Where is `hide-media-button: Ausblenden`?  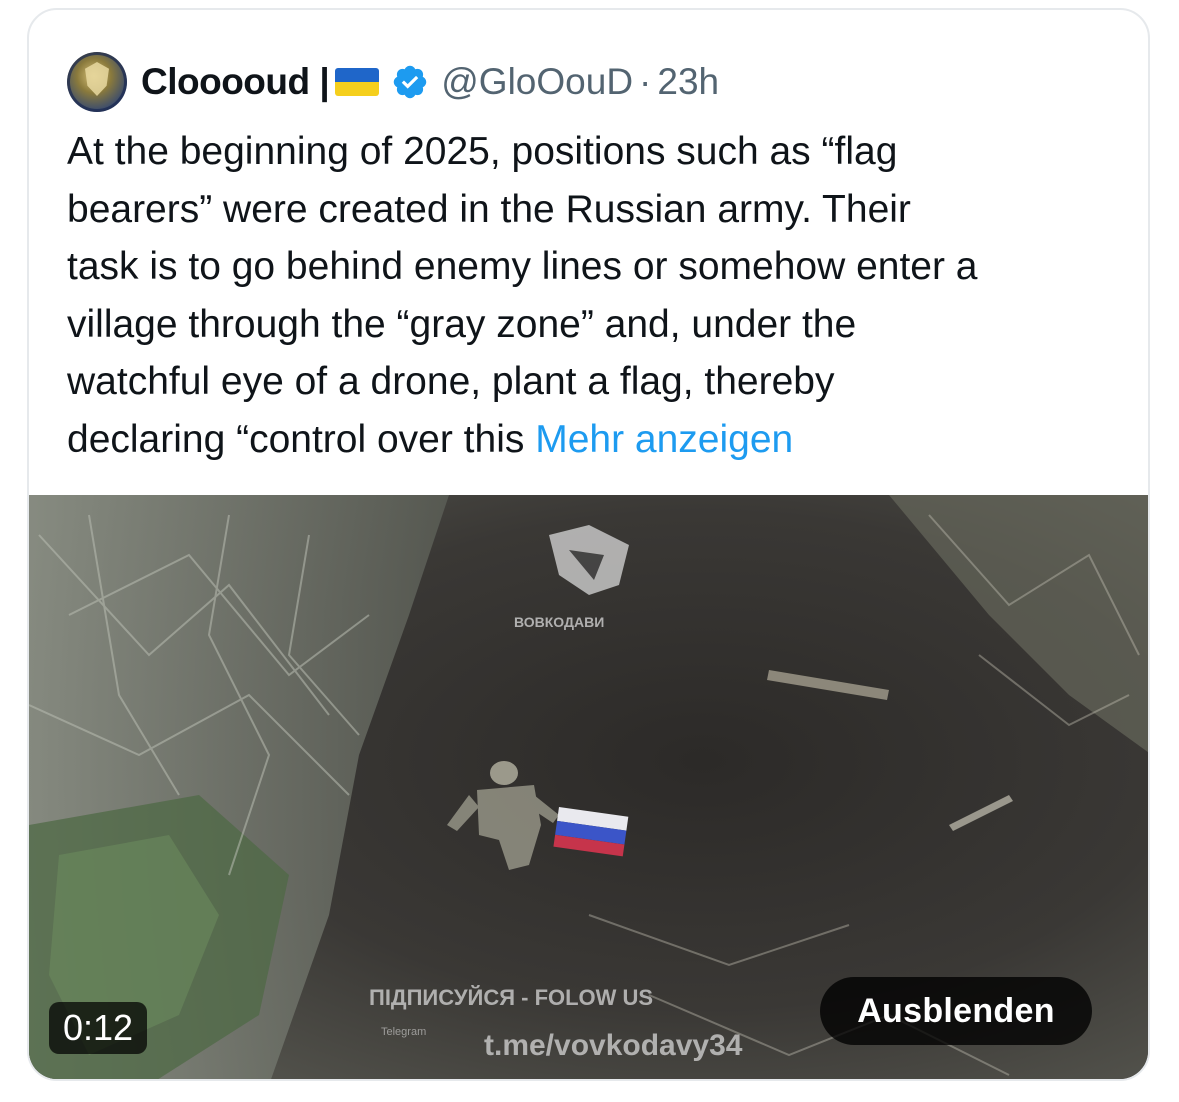
hide-media-button: Ausblenden is located at coordinates (956, 1011).